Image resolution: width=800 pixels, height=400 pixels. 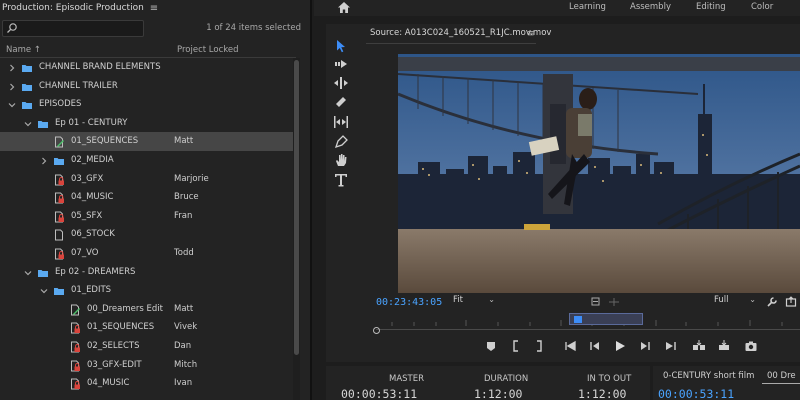 What do you see at coordinates (516, 346) in the screenshot?
I see `mark-in-icon` at bounding box center [516, 346].